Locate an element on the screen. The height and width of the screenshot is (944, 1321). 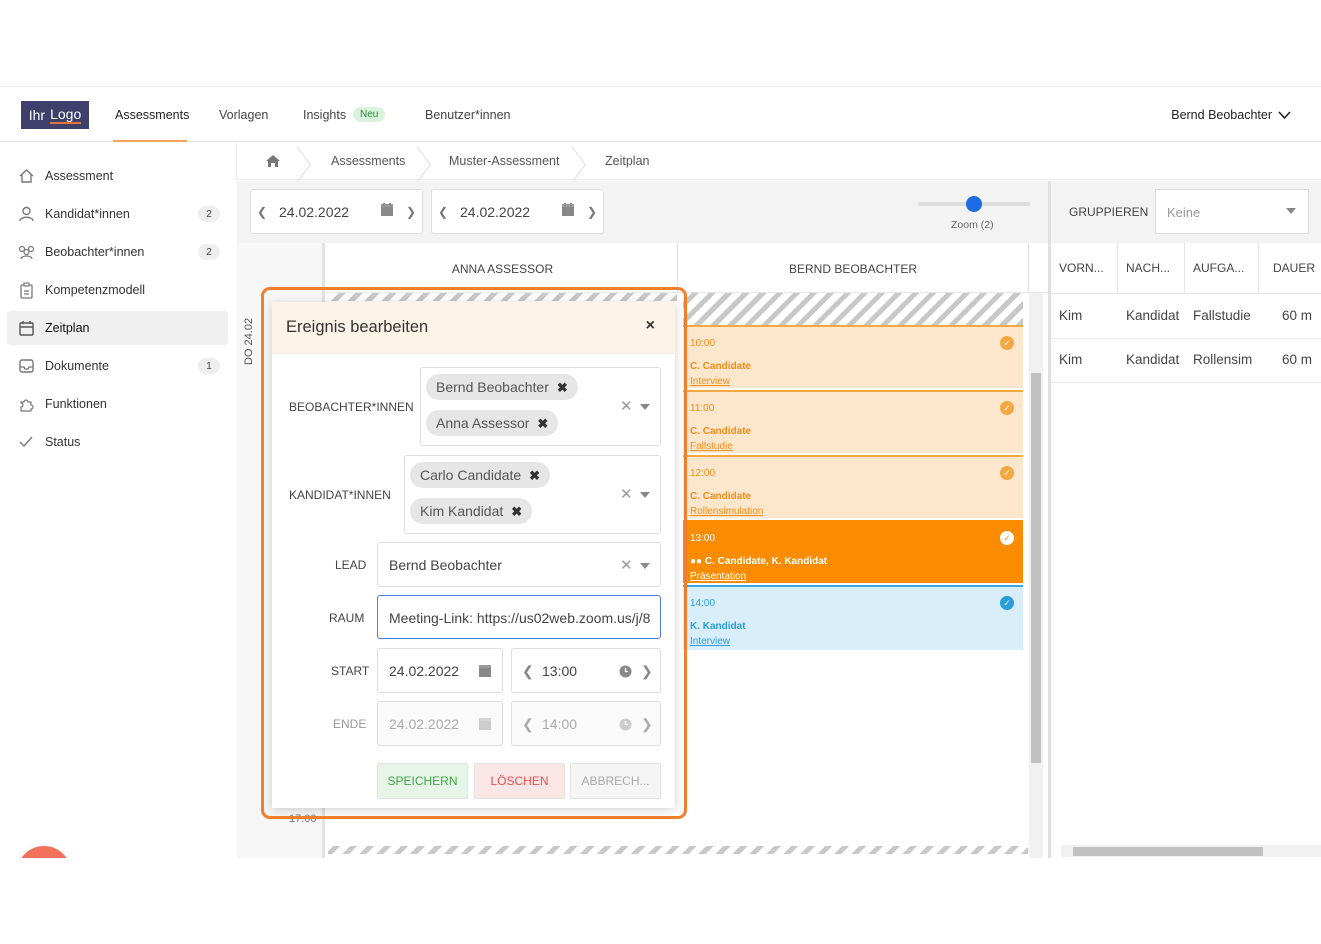
event-fallstudie: 11:00 C. Candidate Fallstudie ✓ is located at coordinates (853, 421).